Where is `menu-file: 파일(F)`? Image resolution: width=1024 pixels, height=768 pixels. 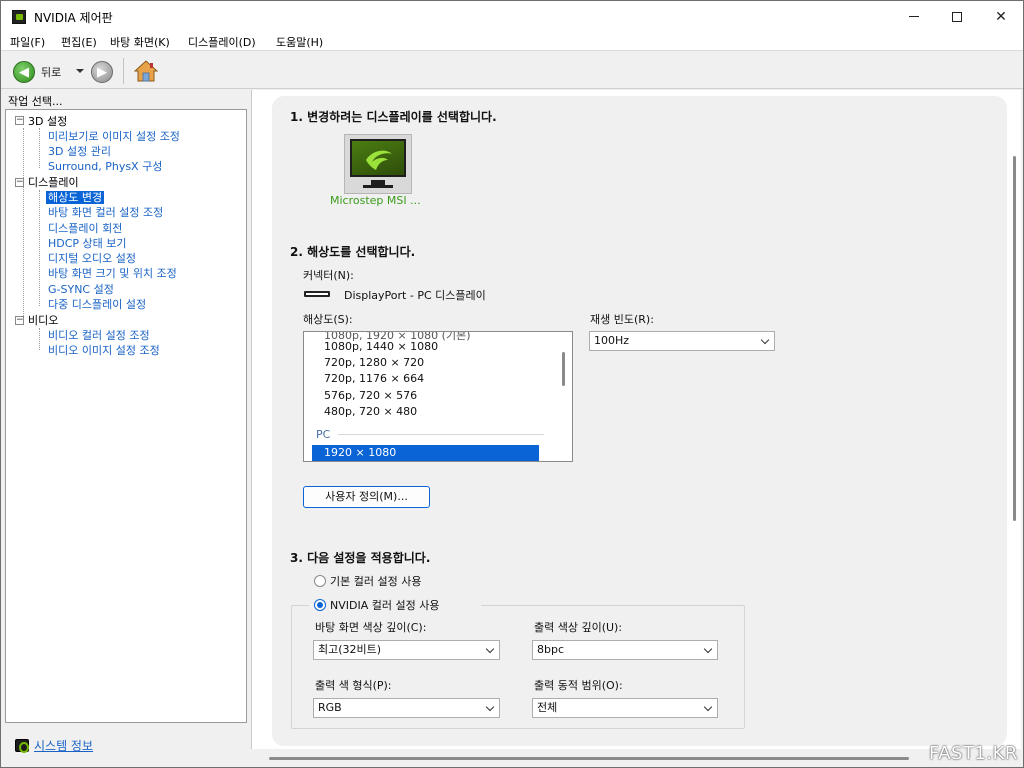 menu-file: 파일(F) is located at coordinates (27, 42).